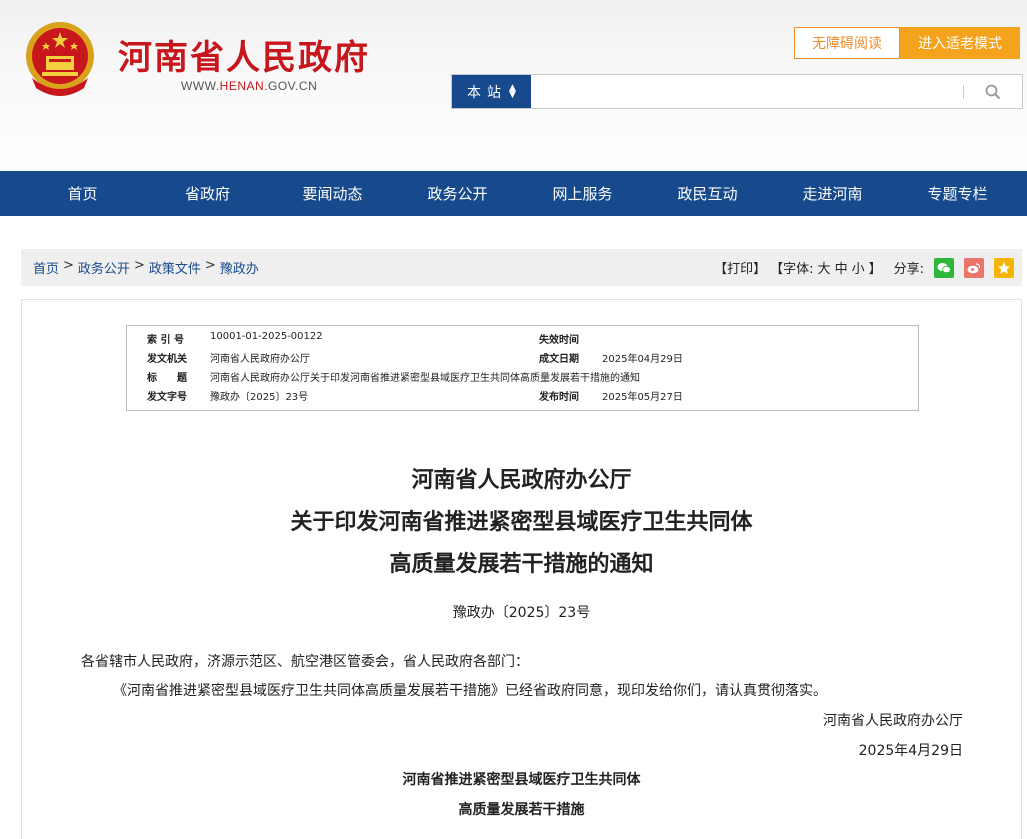 This screenshot has width=1027, height=839. Describe the element at coordinates (266, 336) in the screenshot. I see `meta-index-value: 10001-01-2025-00122` at that location.